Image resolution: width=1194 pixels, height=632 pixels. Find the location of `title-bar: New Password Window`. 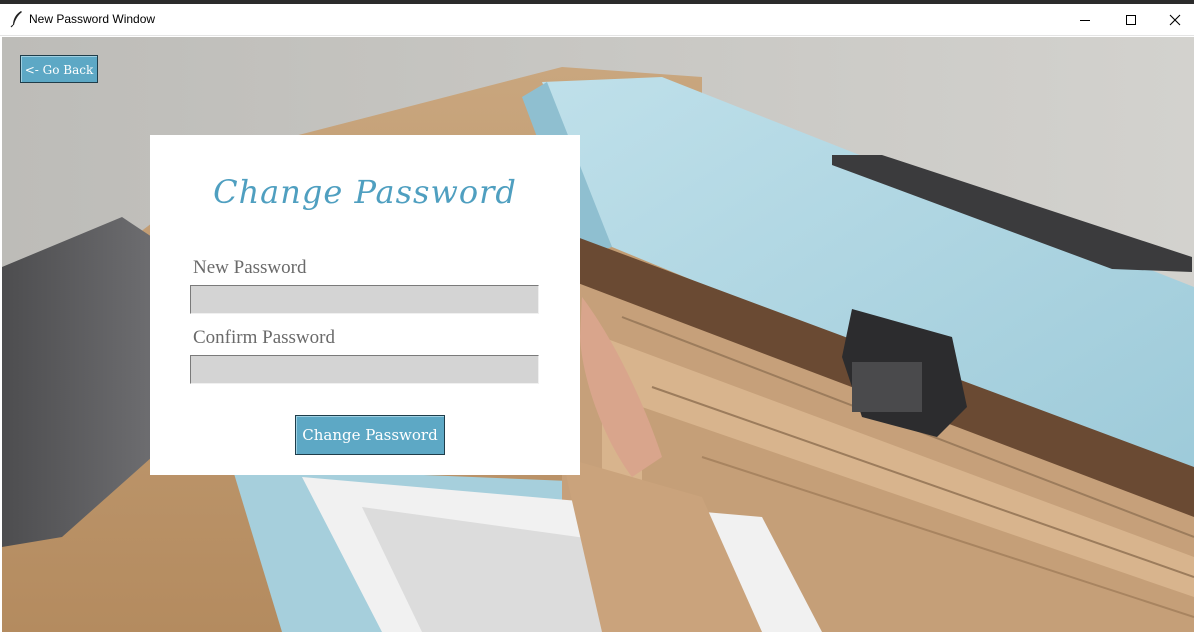

title-bar: New Password Window is located at coordinates (597, 20).